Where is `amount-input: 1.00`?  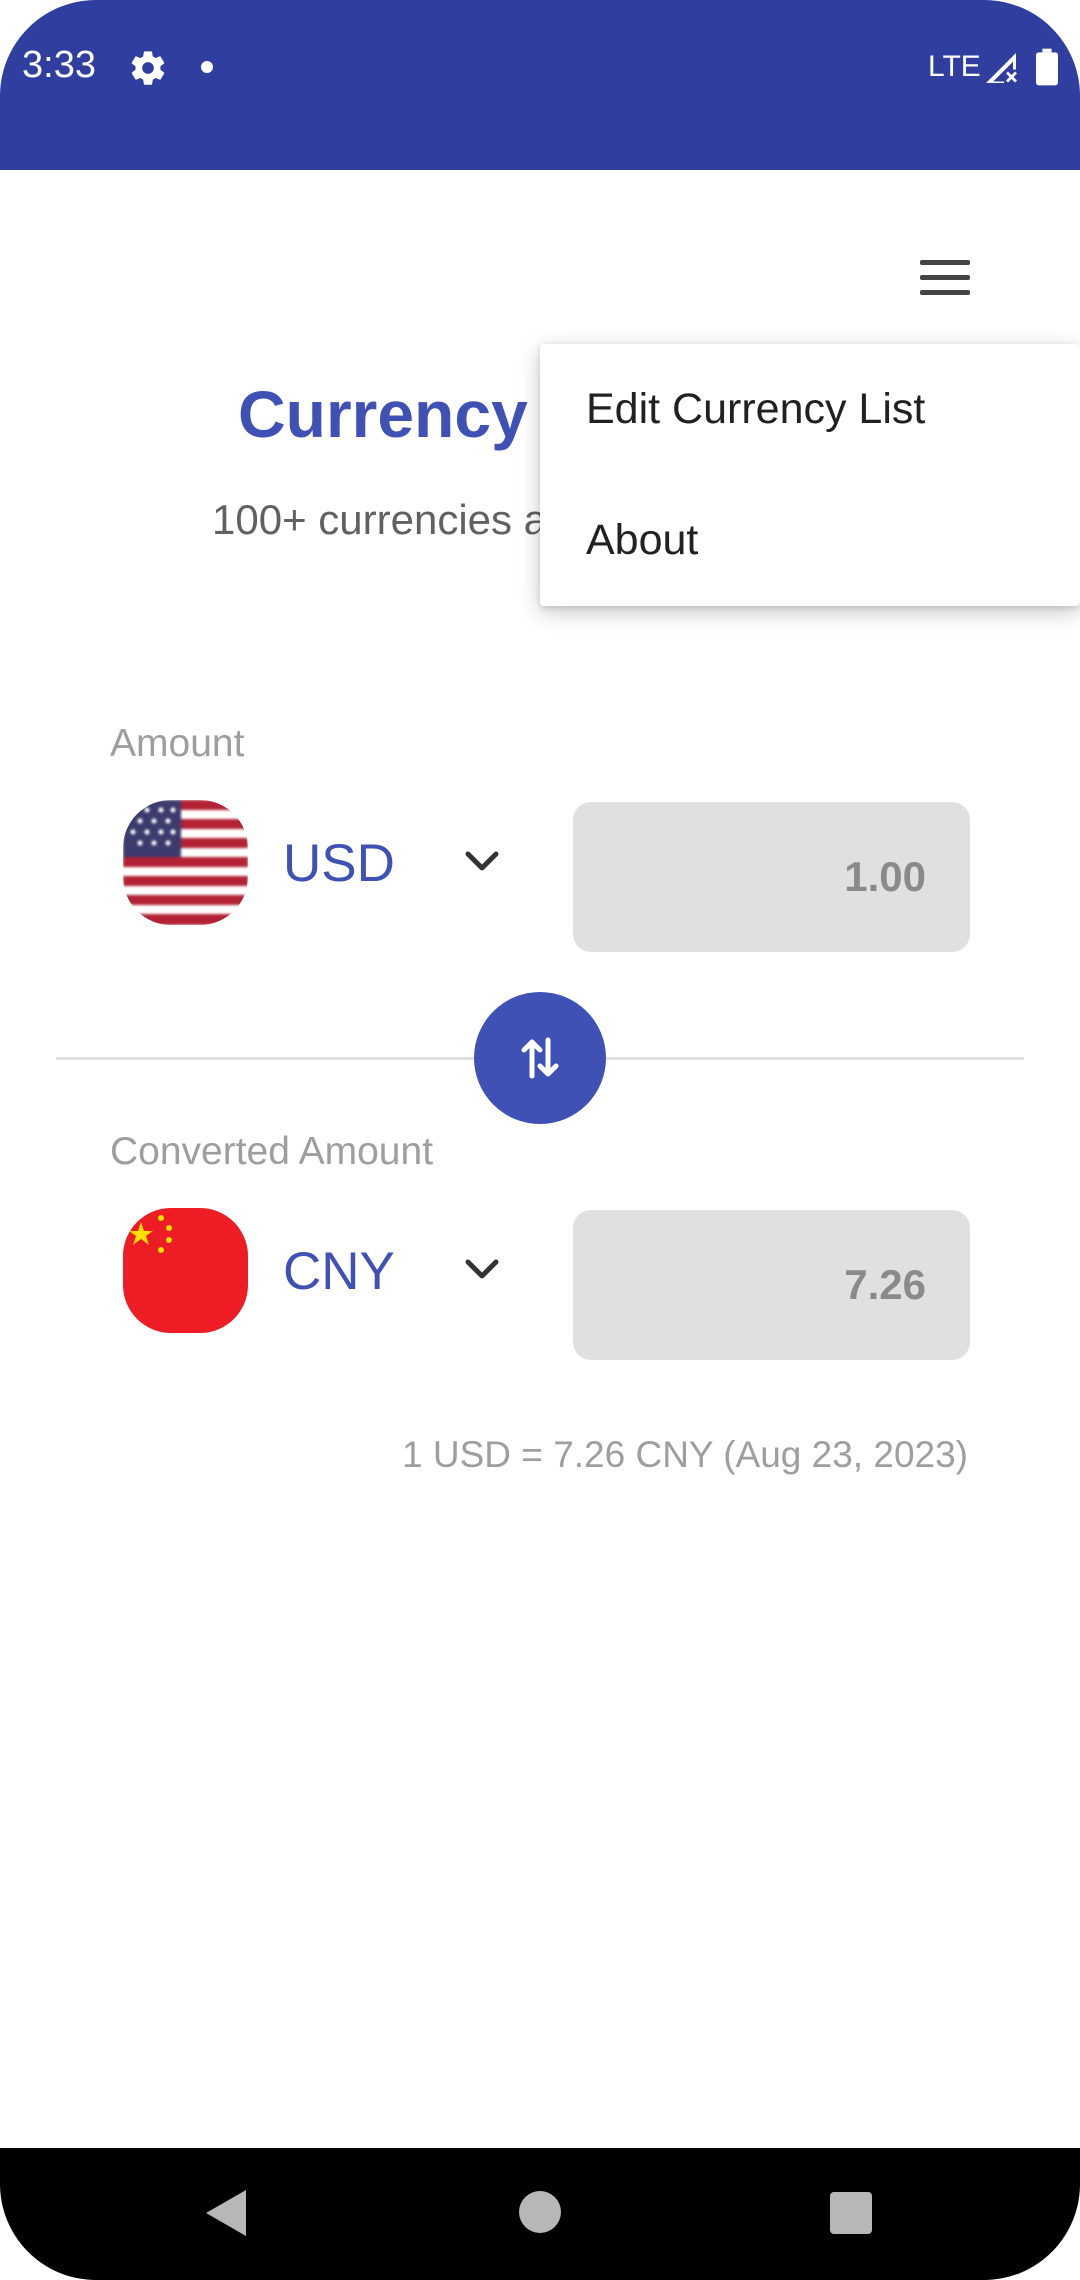 amount-input: 1.00 is located at coordinates (771, 877).